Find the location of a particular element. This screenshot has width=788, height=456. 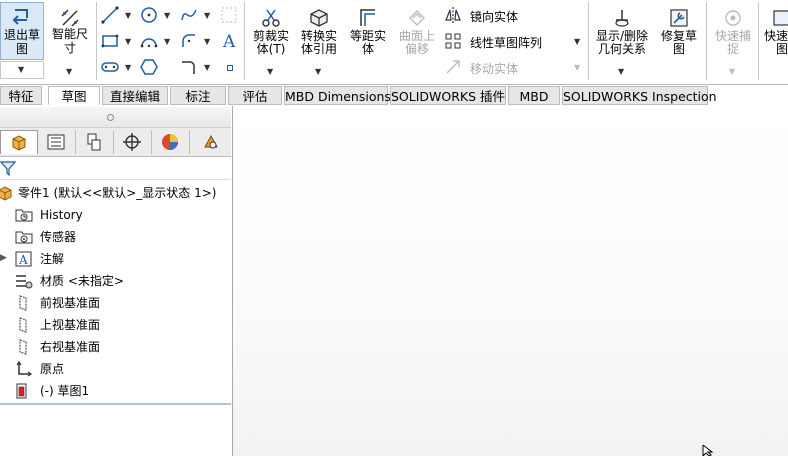

tab-direct-editing: 直接编辑 is located at coordinates (135, 95).